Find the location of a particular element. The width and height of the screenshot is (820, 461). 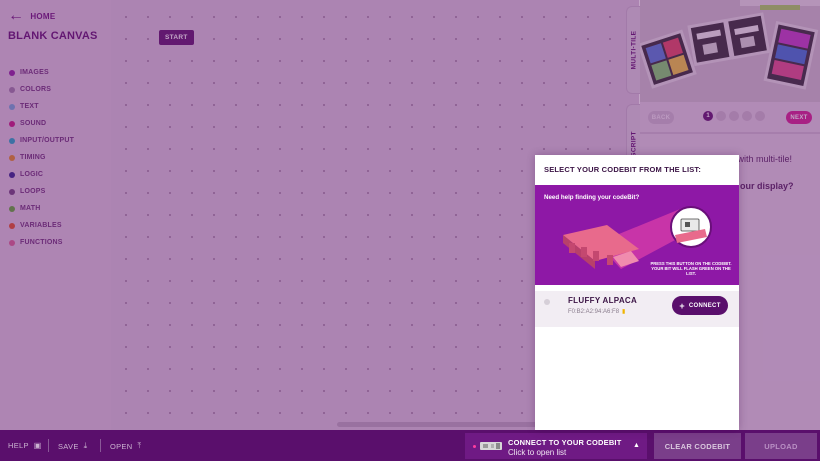

connect-button: + CONNECT is located at coordinates (700, 305).